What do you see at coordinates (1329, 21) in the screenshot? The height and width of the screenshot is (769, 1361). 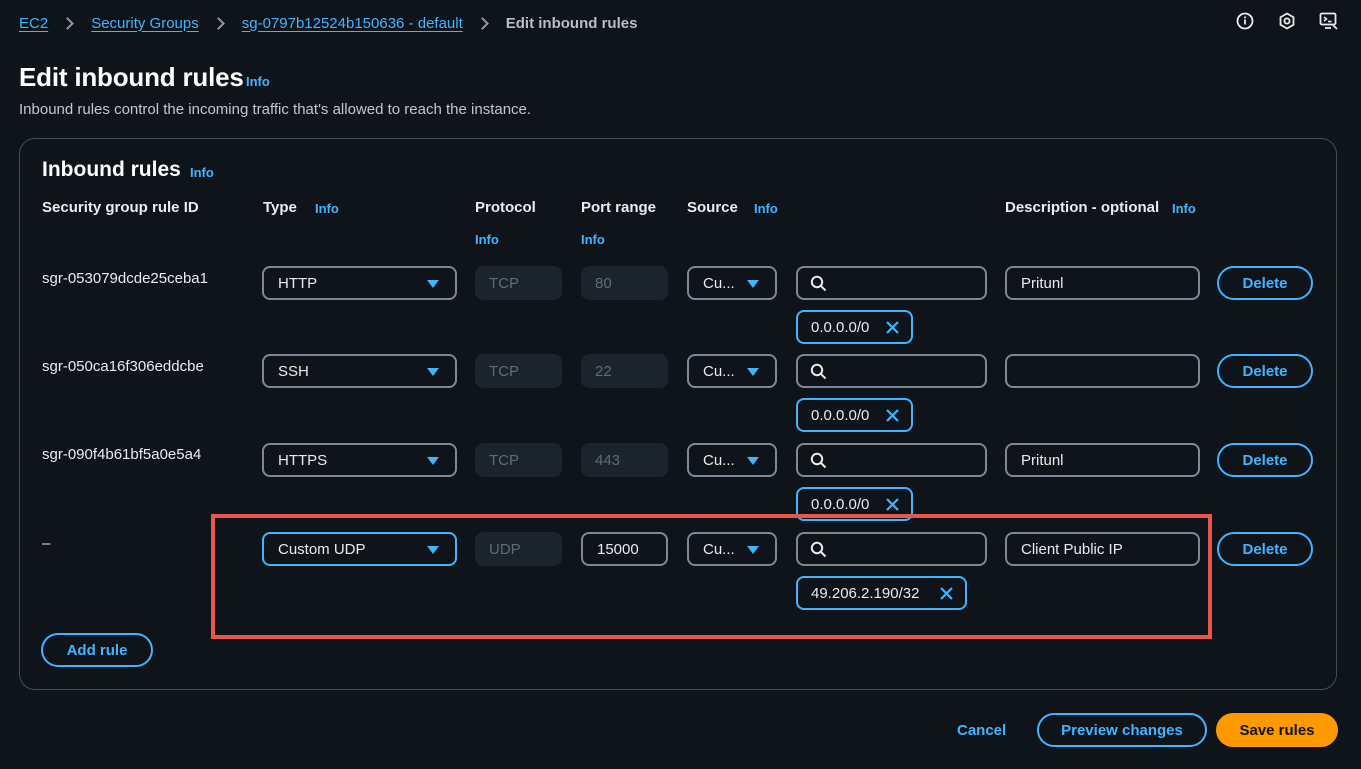 I see `cloudshell-icon` at bounding box center [1329, 21].